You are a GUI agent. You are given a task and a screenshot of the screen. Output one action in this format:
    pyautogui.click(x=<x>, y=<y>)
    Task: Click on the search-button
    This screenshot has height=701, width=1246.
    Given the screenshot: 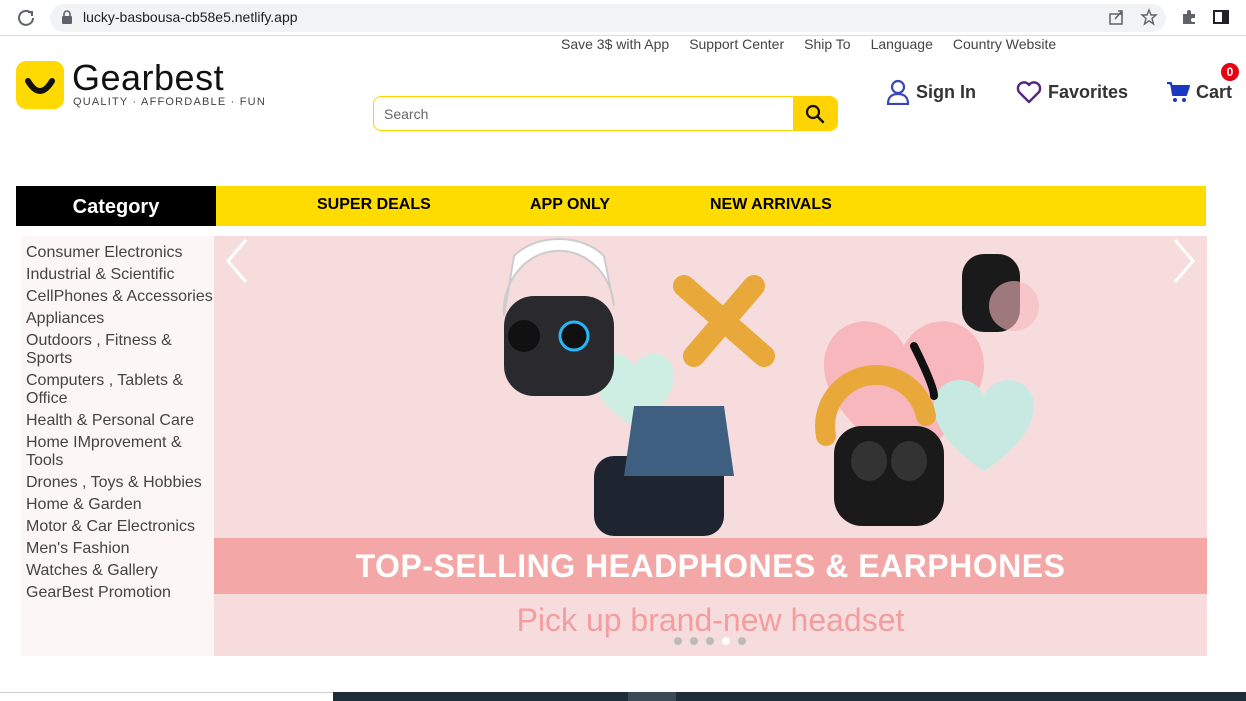 What is the action you would take?
    pyautogui.click(x=815, y=113)
    